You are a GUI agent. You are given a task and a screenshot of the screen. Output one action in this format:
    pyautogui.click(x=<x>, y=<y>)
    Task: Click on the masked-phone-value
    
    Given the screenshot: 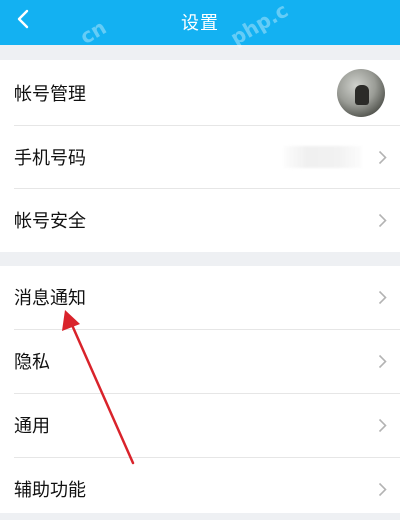 What is the action you would take?
    pyautogui.click(x=323, y=157)
    